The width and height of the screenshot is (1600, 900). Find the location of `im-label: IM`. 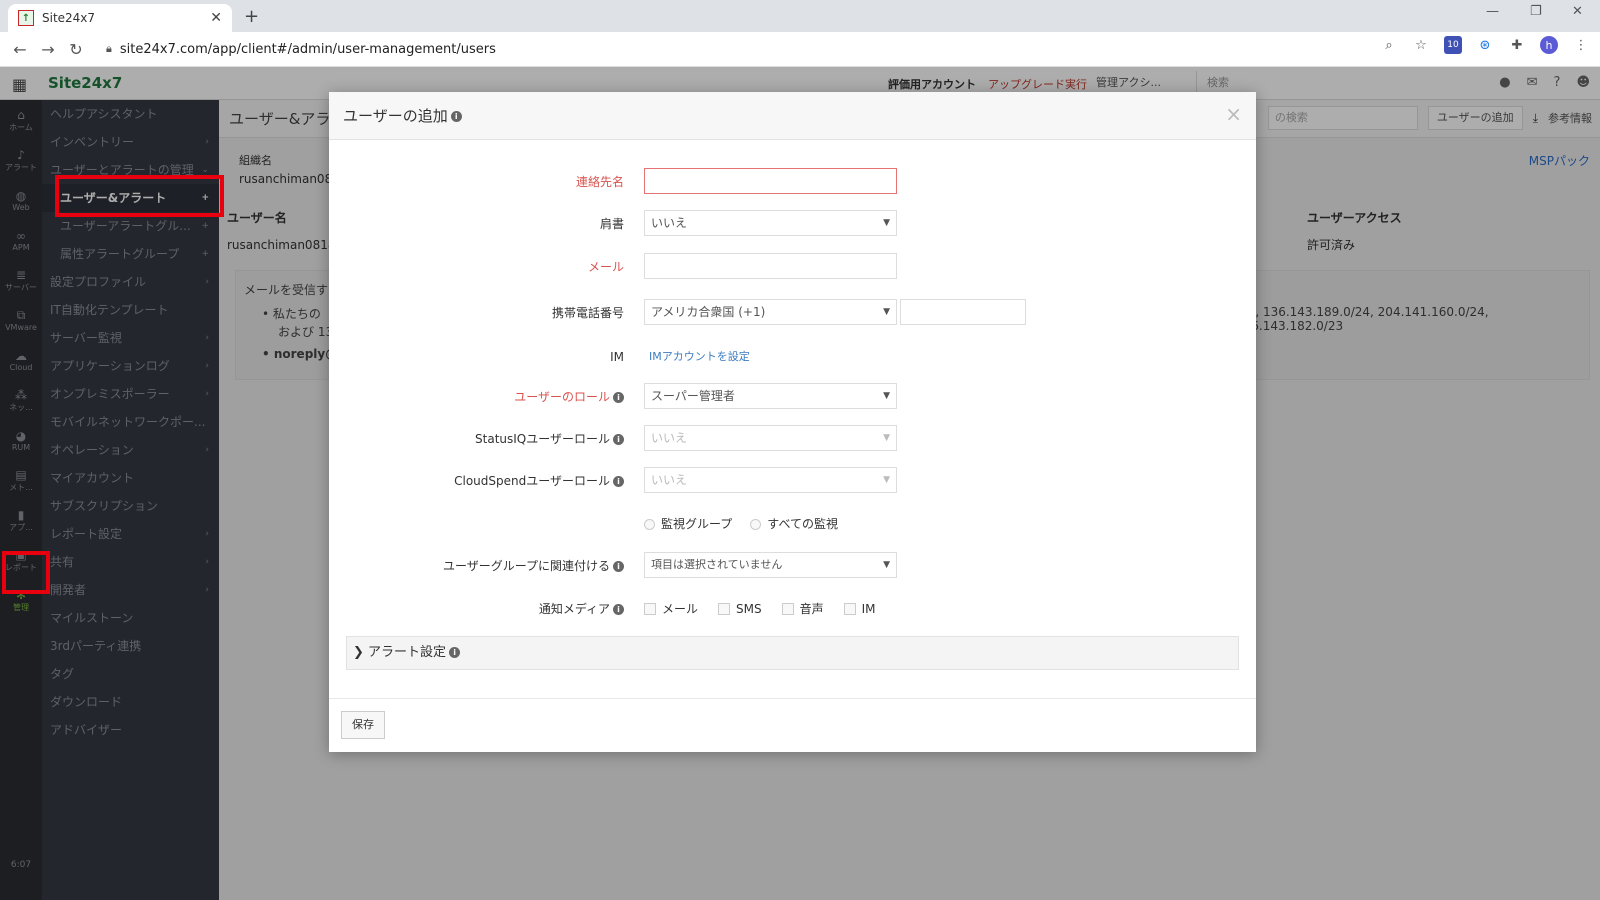

im-label: IM is located at coordinates (617, 357).